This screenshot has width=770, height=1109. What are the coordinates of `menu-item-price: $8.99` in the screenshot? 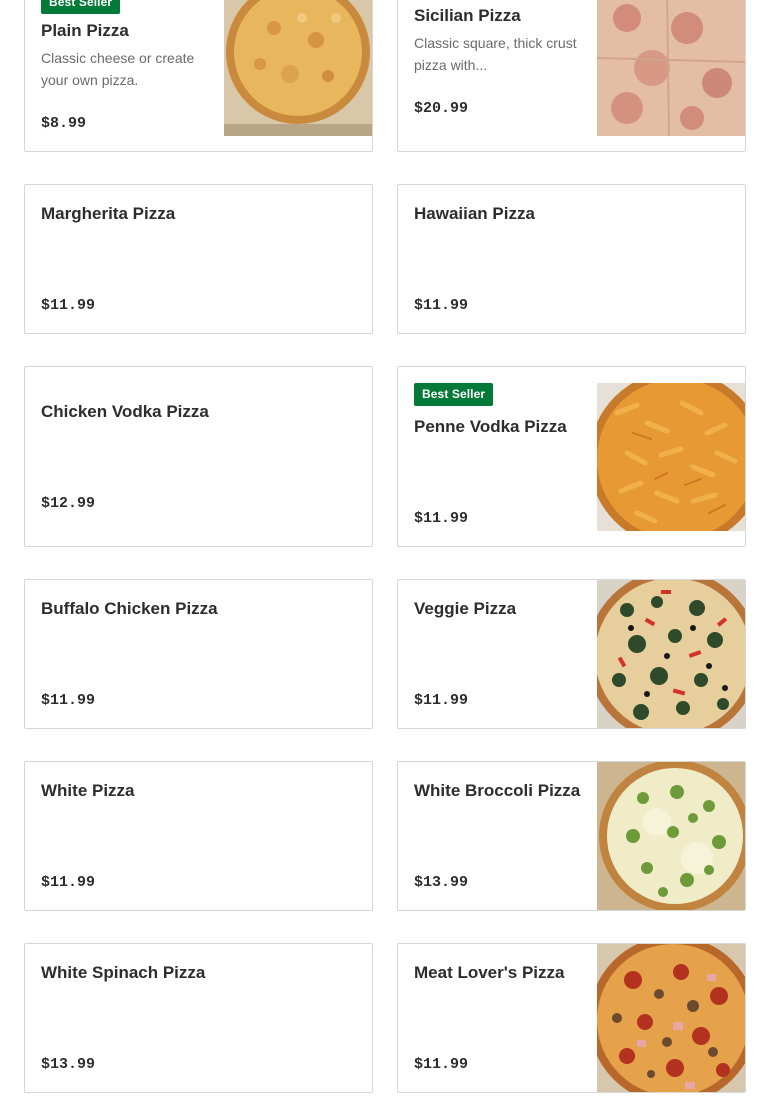 It's located at (64, 123).